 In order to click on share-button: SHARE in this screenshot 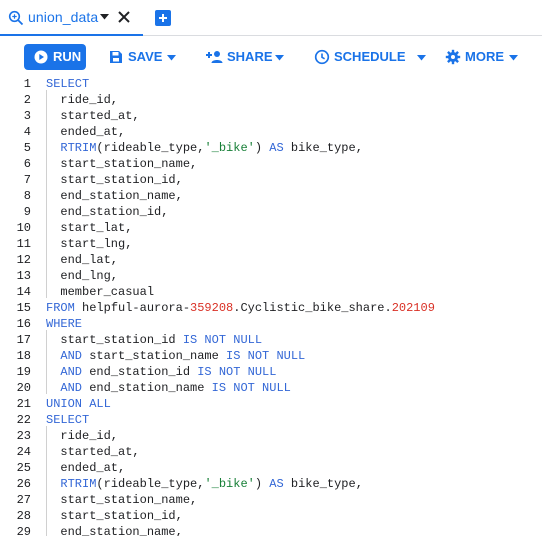, I will do `click(245, 57)`.